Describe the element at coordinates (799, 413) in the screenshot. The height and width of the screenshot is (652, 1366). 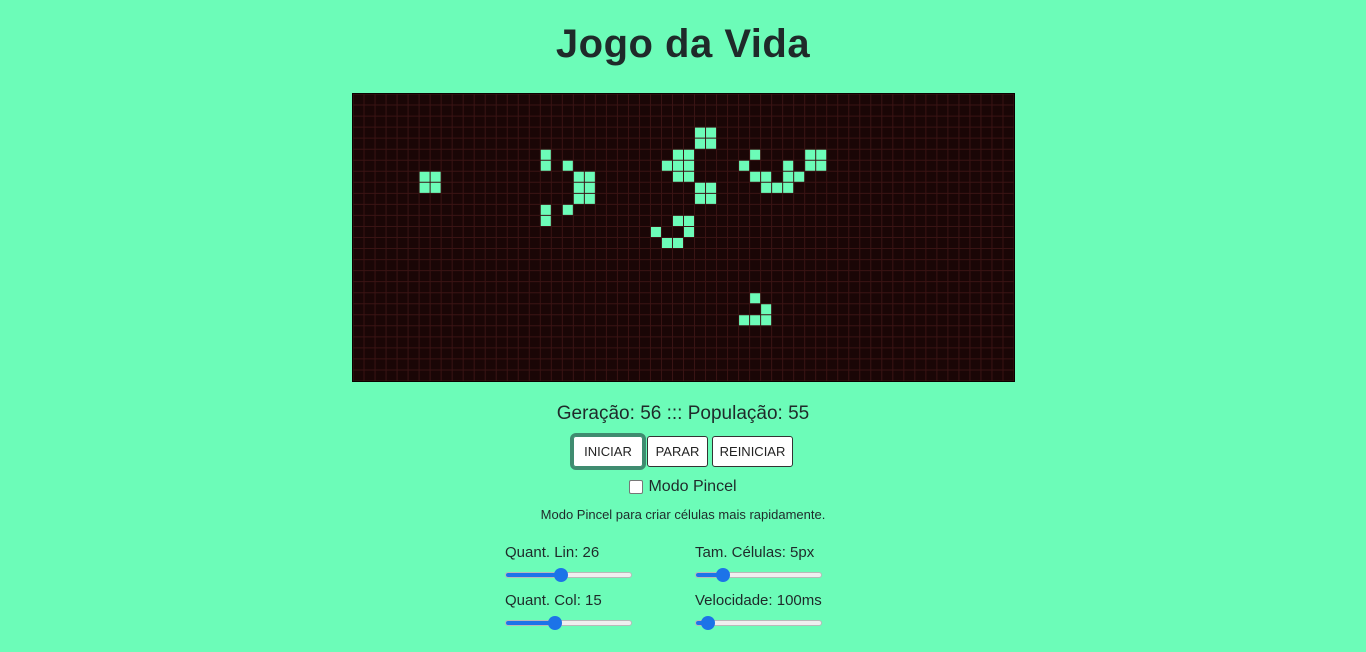
I see `population-value: 55` at that location.